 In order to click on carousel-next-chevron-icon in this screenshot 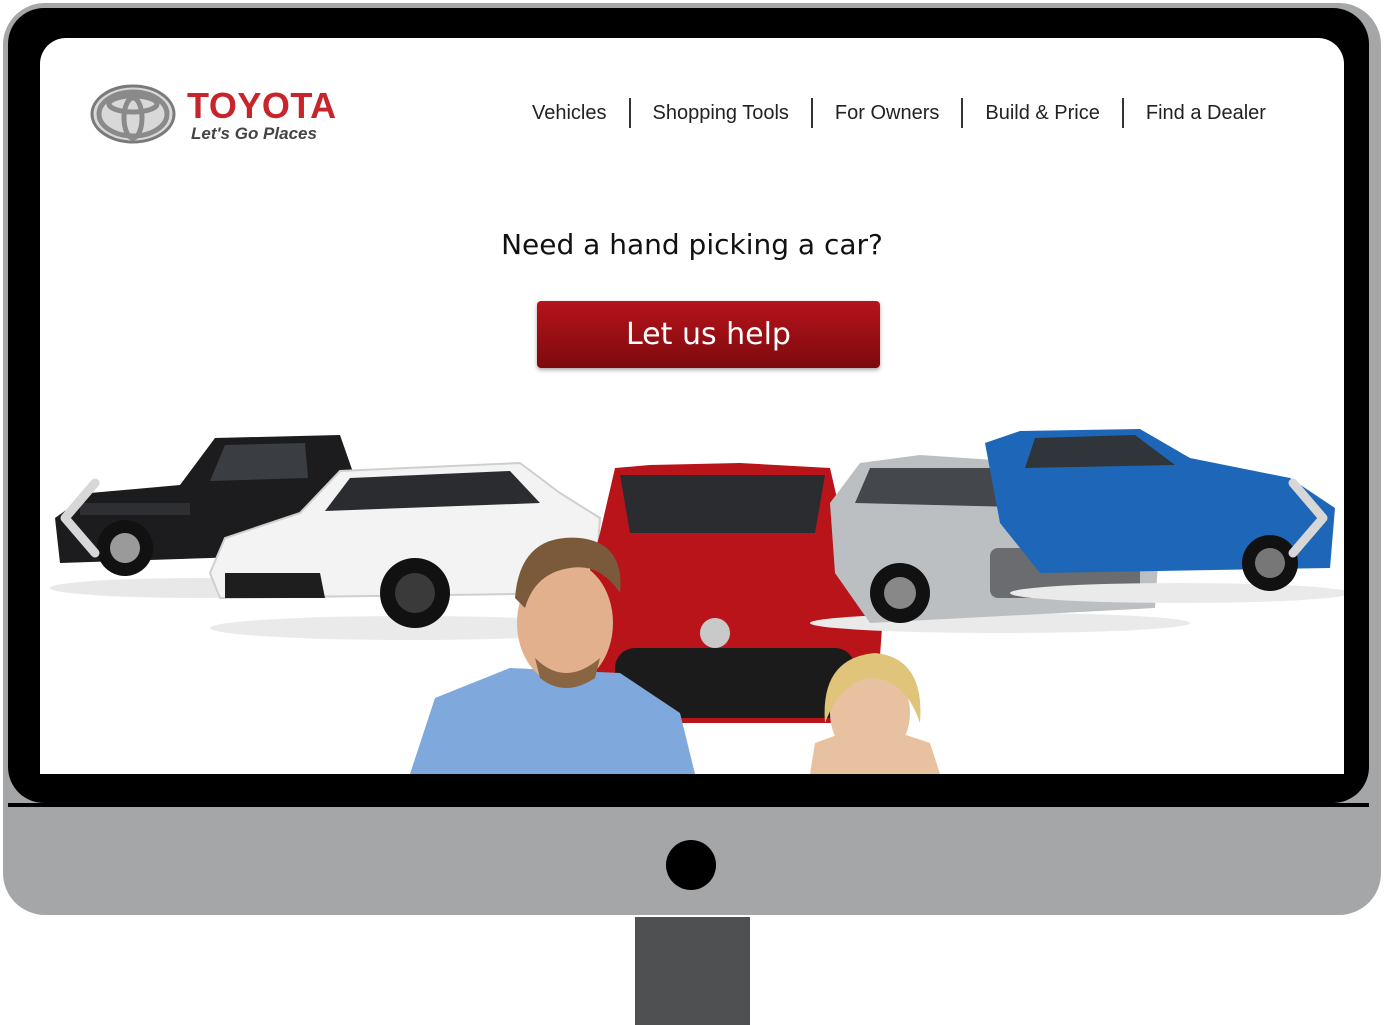, I will do `click(1308, 518)`.